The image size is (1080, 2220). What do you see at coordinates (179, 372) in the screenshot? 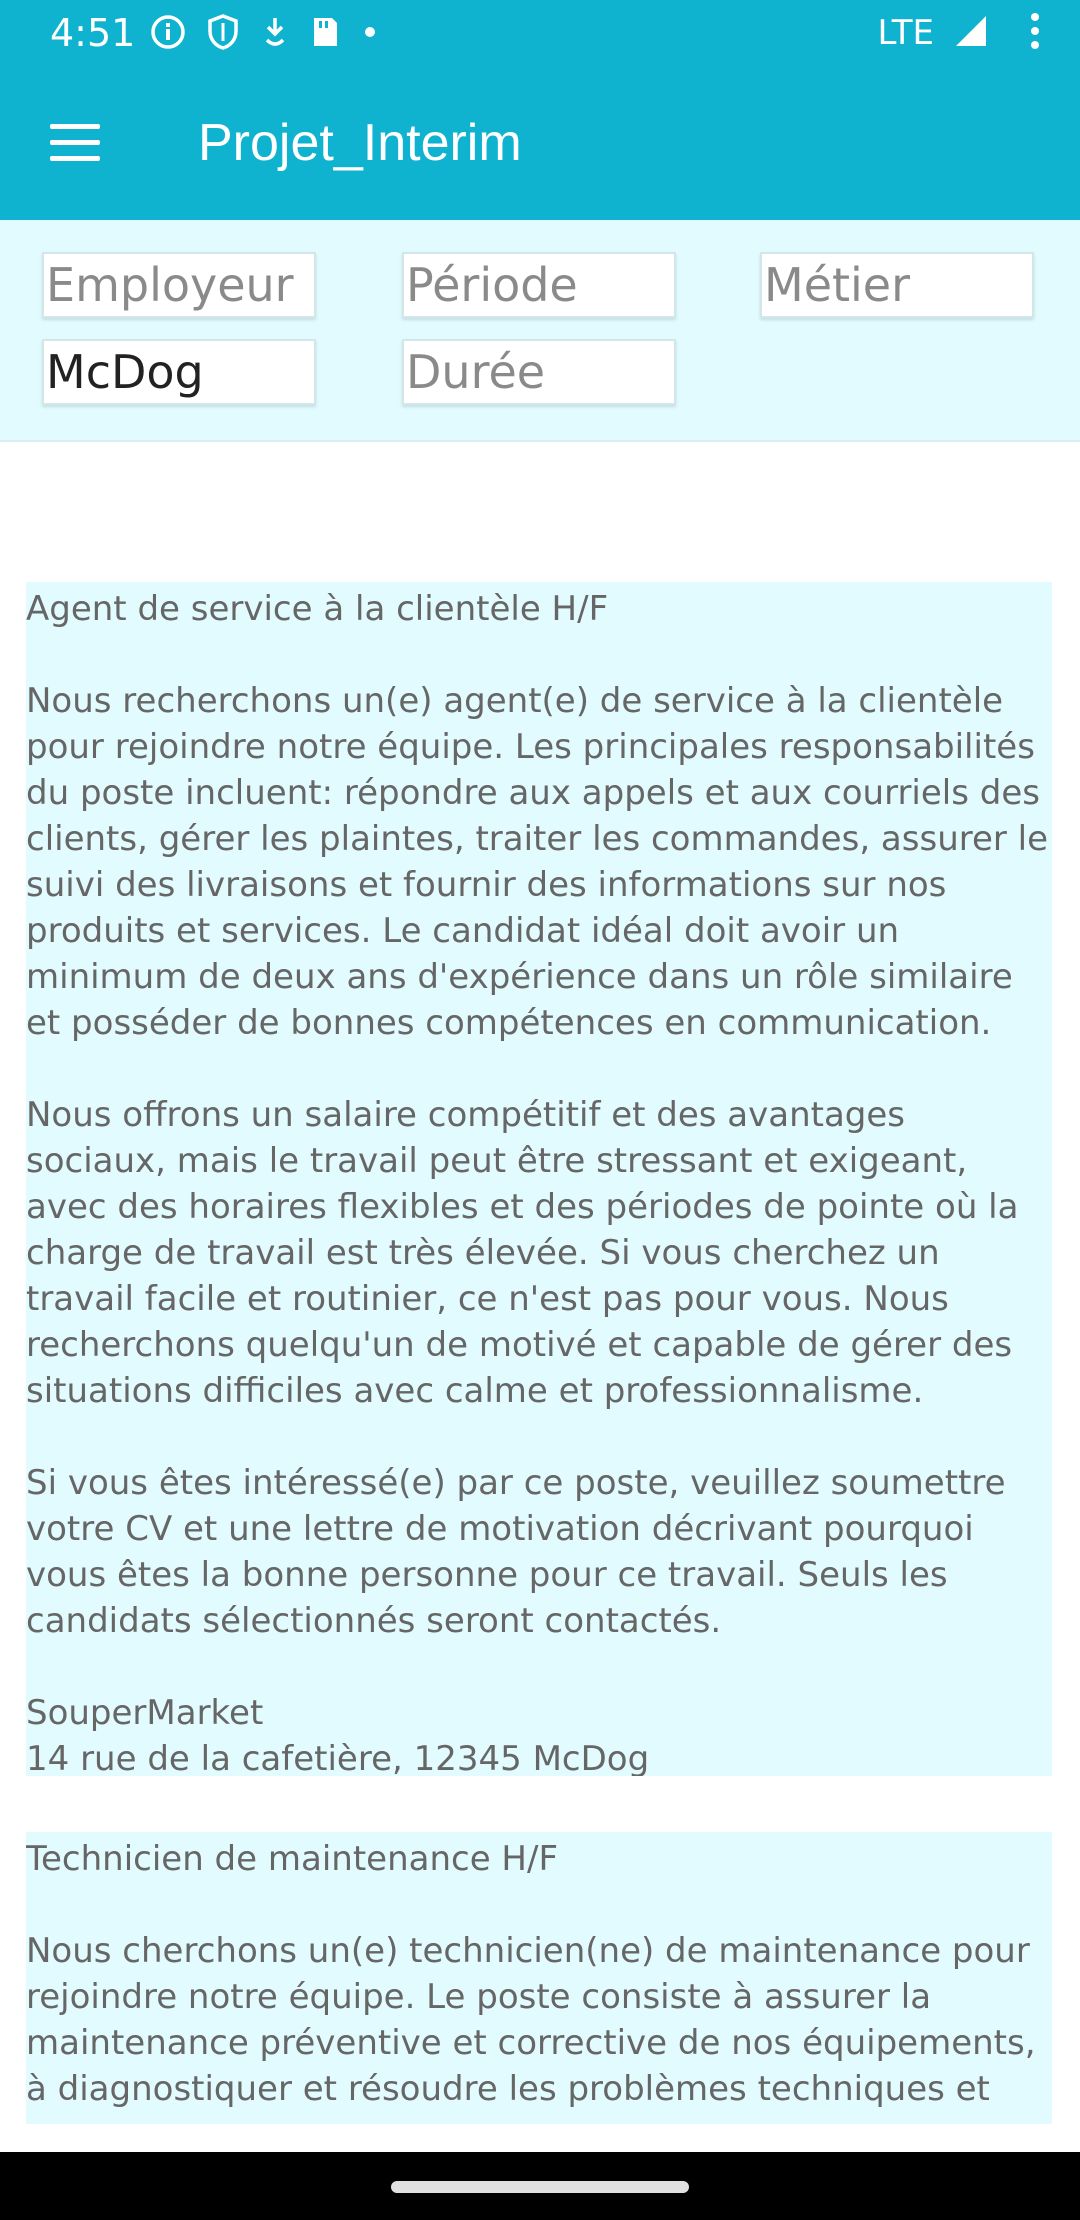
I see `ville-field` at bounding box center [179, 372].